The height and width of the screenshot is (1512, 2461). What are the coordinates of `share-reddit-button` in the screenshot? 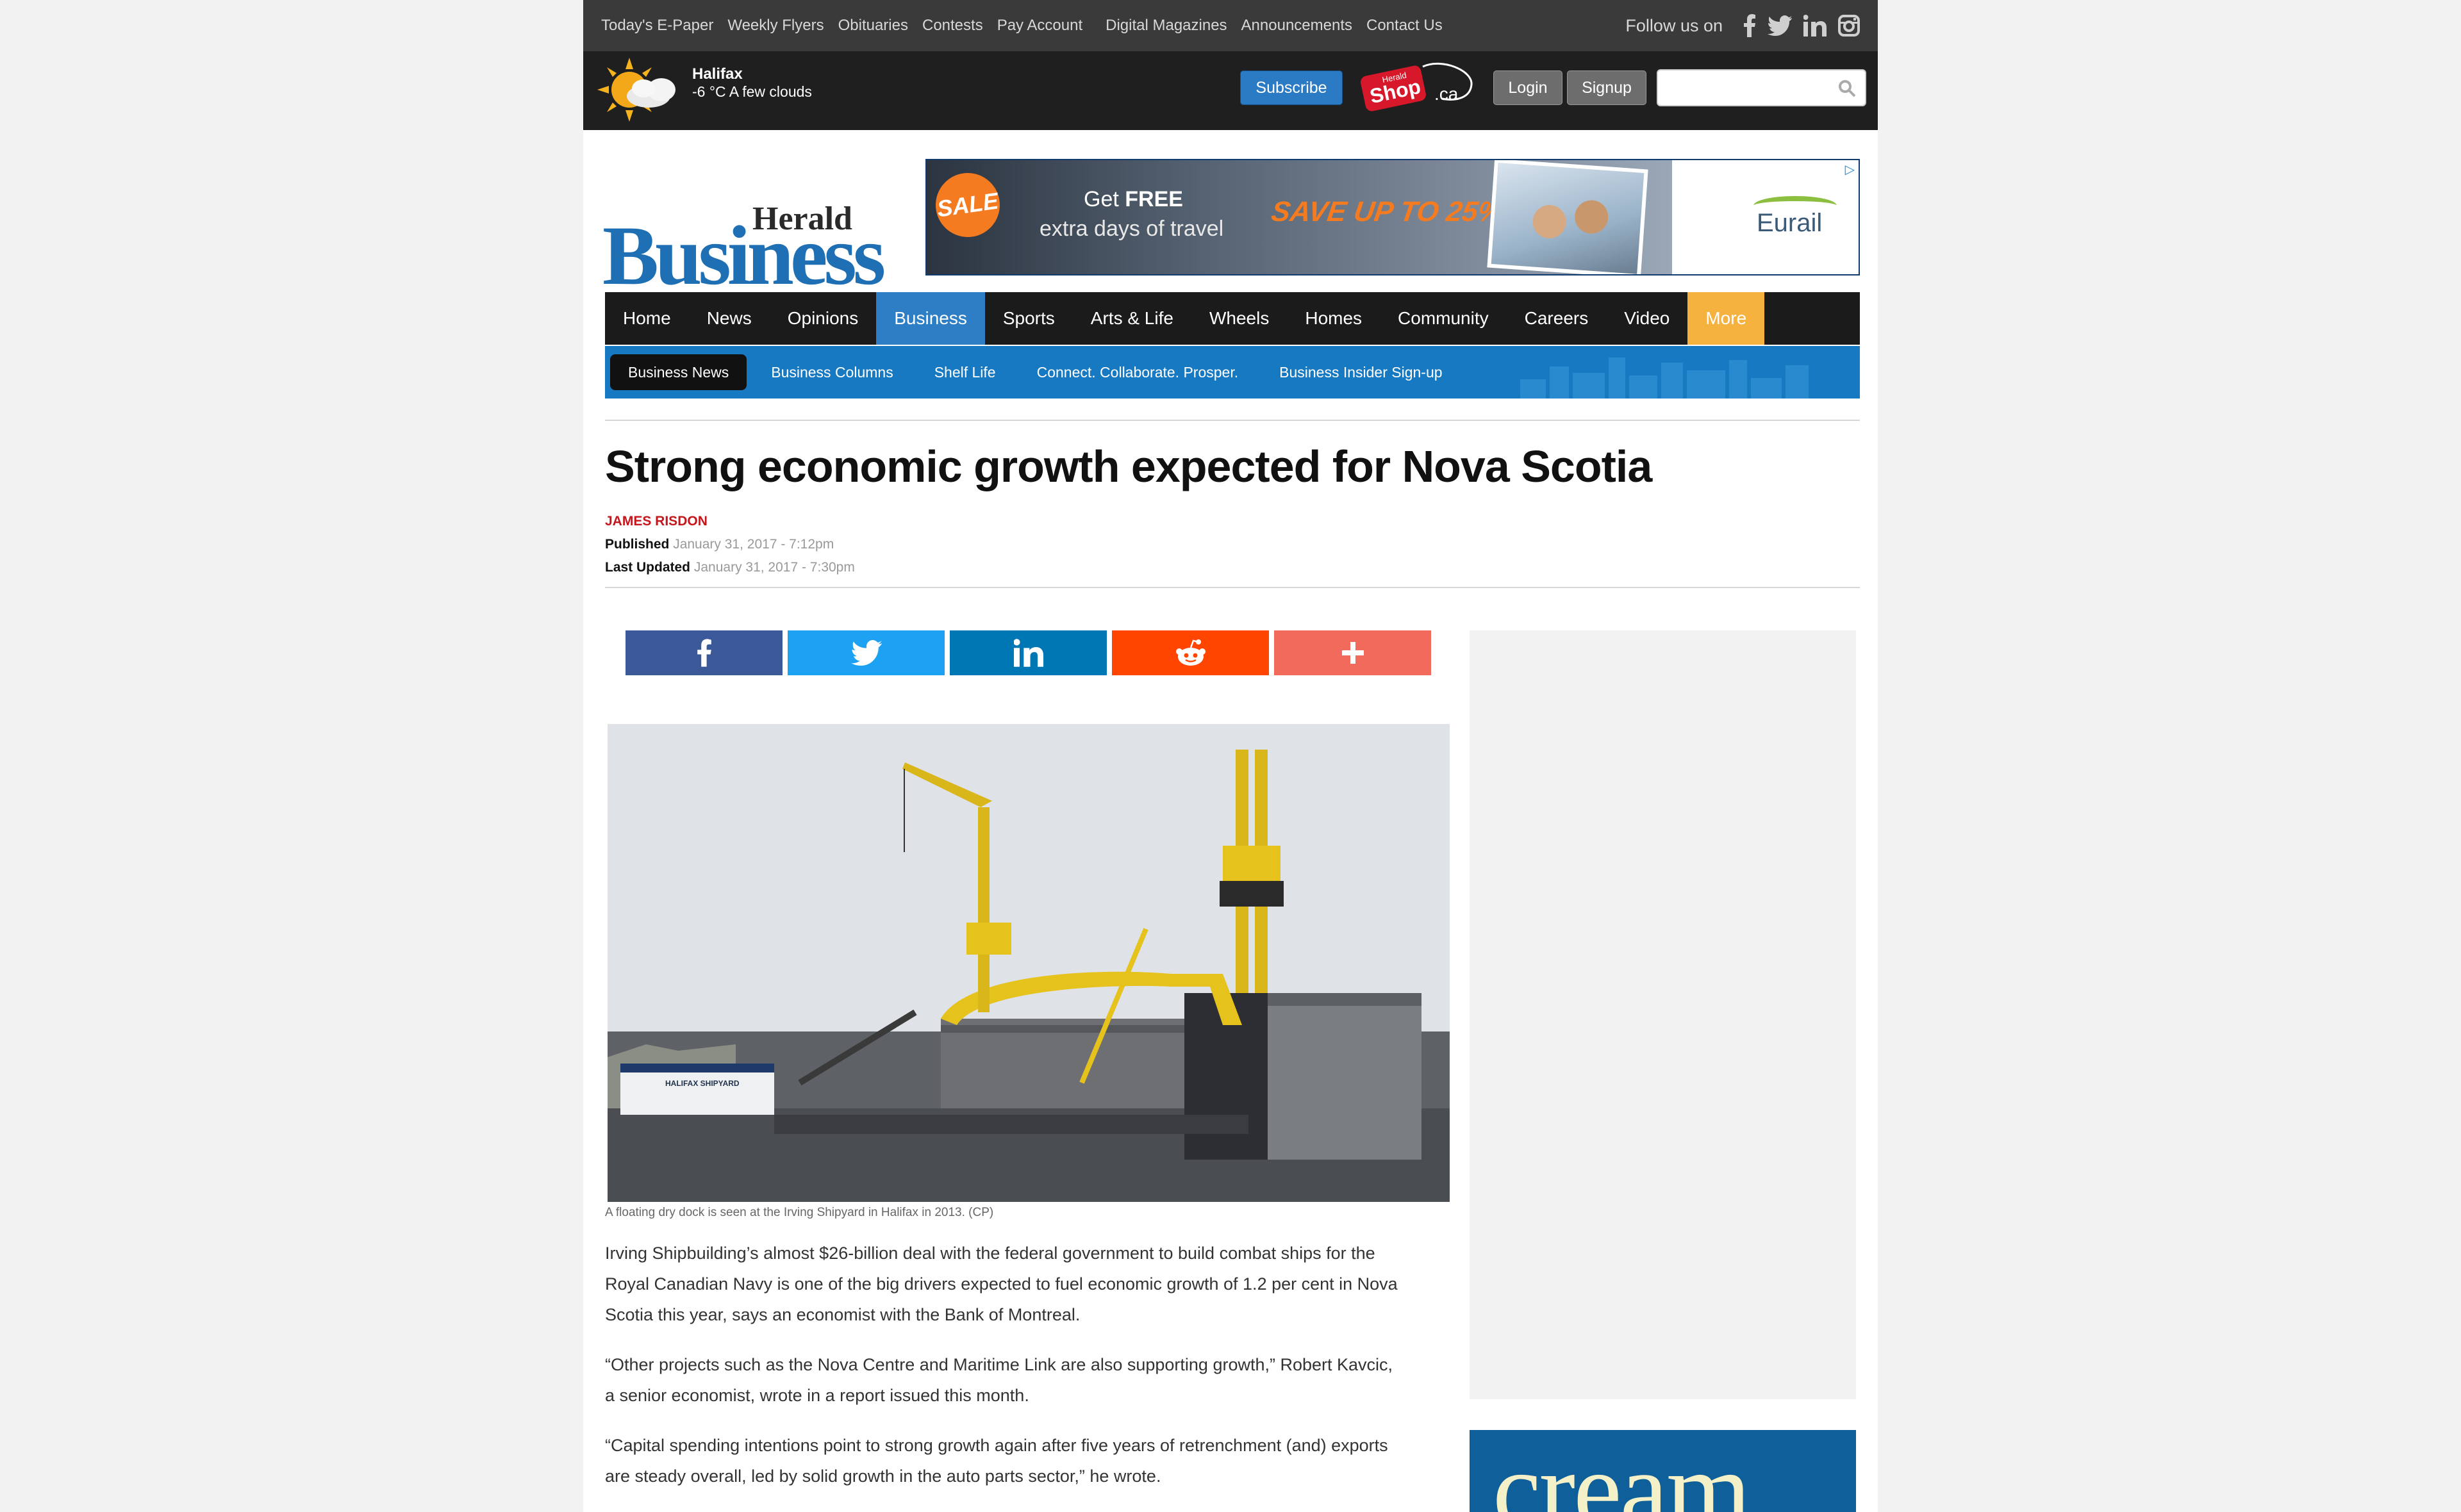 It's located at (1190, 652).